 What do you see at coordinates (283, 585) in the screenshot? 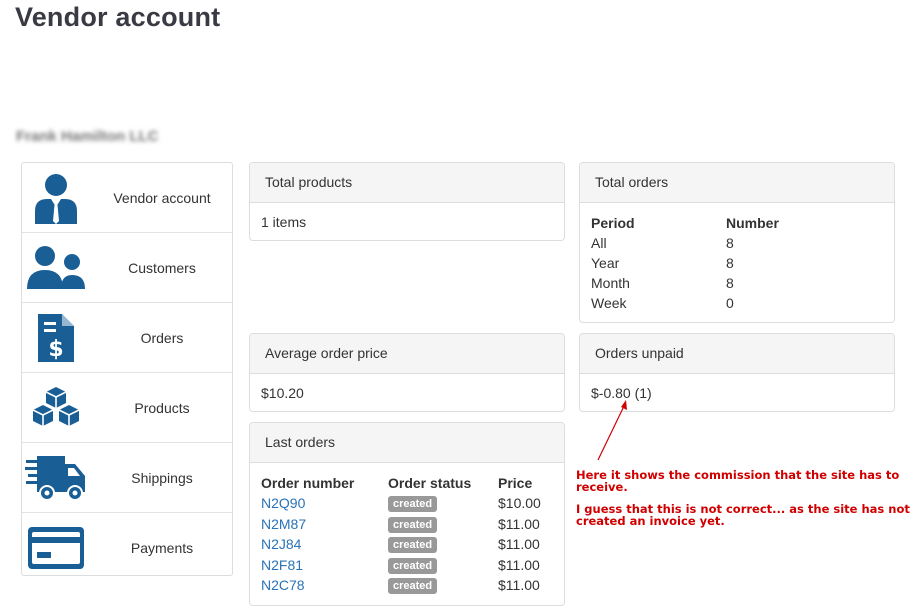
I see `order-number-link: N2C78` at bounding box center [283, 585].